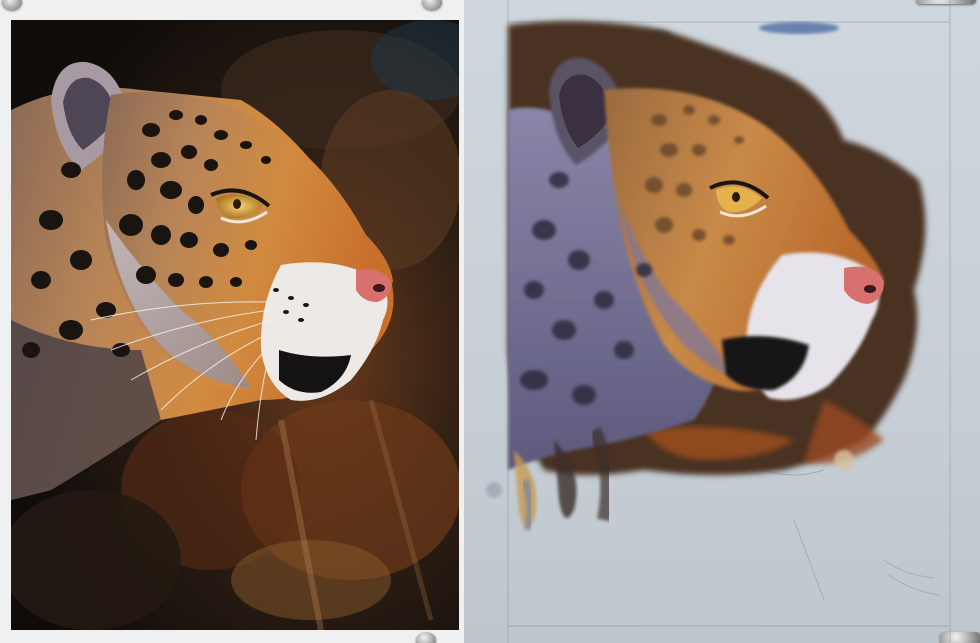 Image resolution: width=980 pixels, height=643 pixels. What do you see at coordinates (12, 5) in the screenshot?
I see `pin-top-left-icon` at bounding box center [12, 5].